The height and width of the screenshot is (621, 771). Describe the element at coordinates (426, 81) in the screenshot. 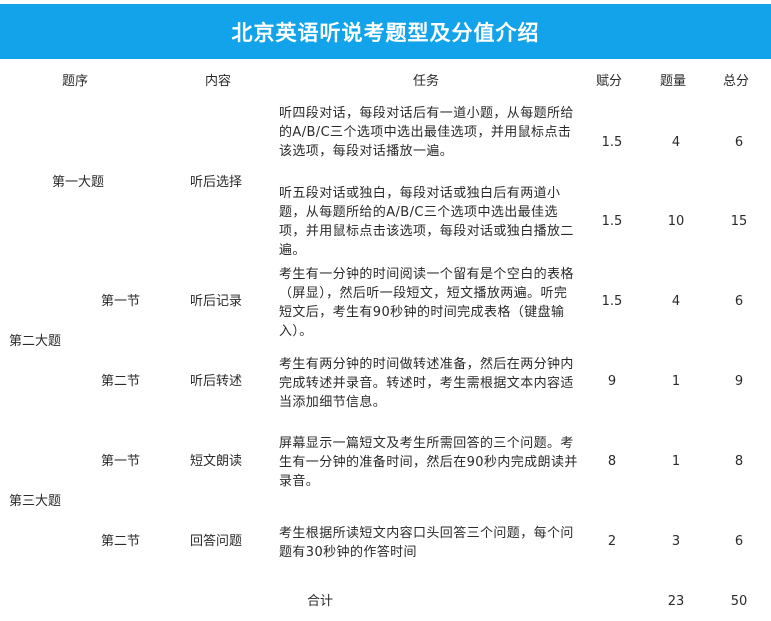

I see `header-task: 任务` at that location.